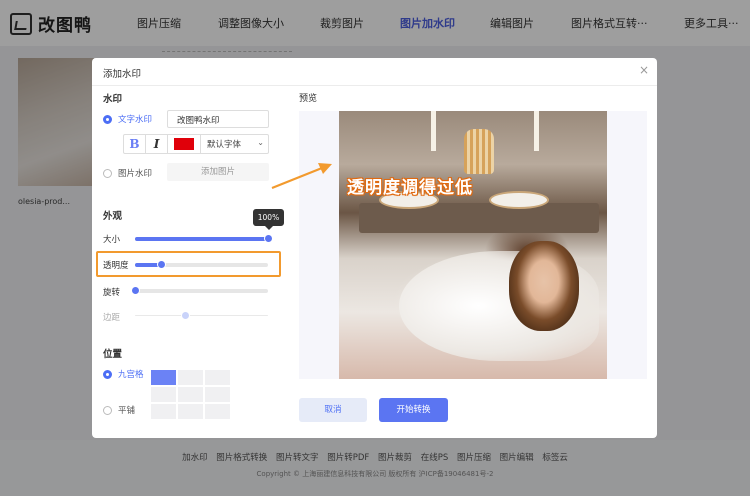  What do you see at coordinates (107, 374) in the screenshot?
I see `nine-grid-radio` at bounding box center [107, 374].